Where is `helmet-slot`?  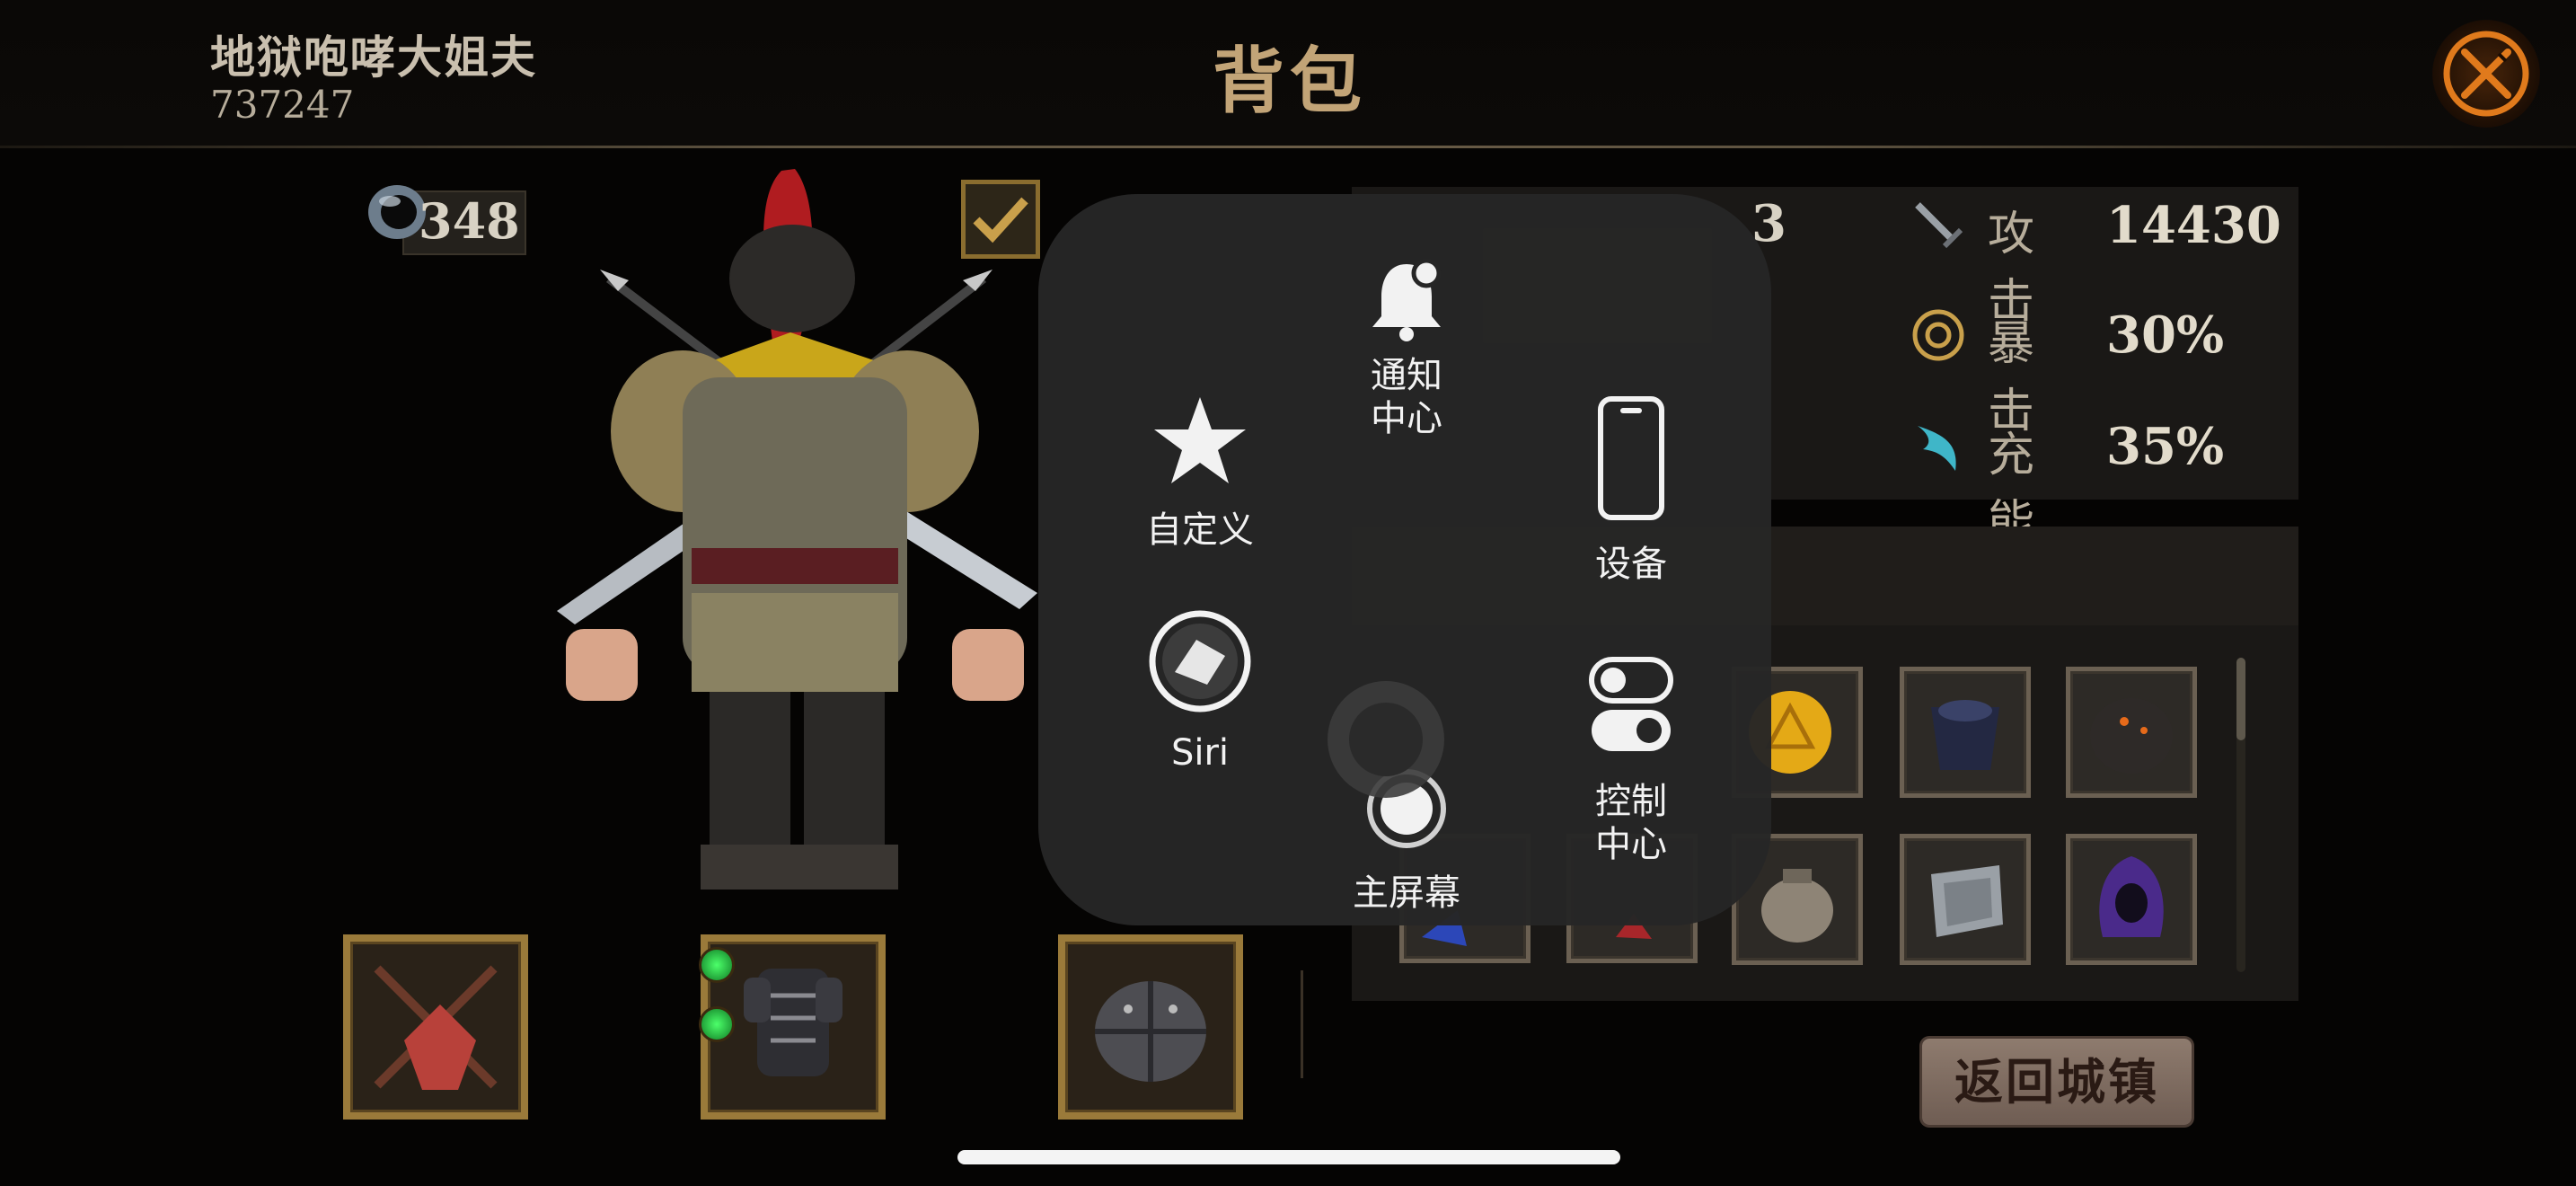 helmet-slot is located at coordinates (1150, 1027).